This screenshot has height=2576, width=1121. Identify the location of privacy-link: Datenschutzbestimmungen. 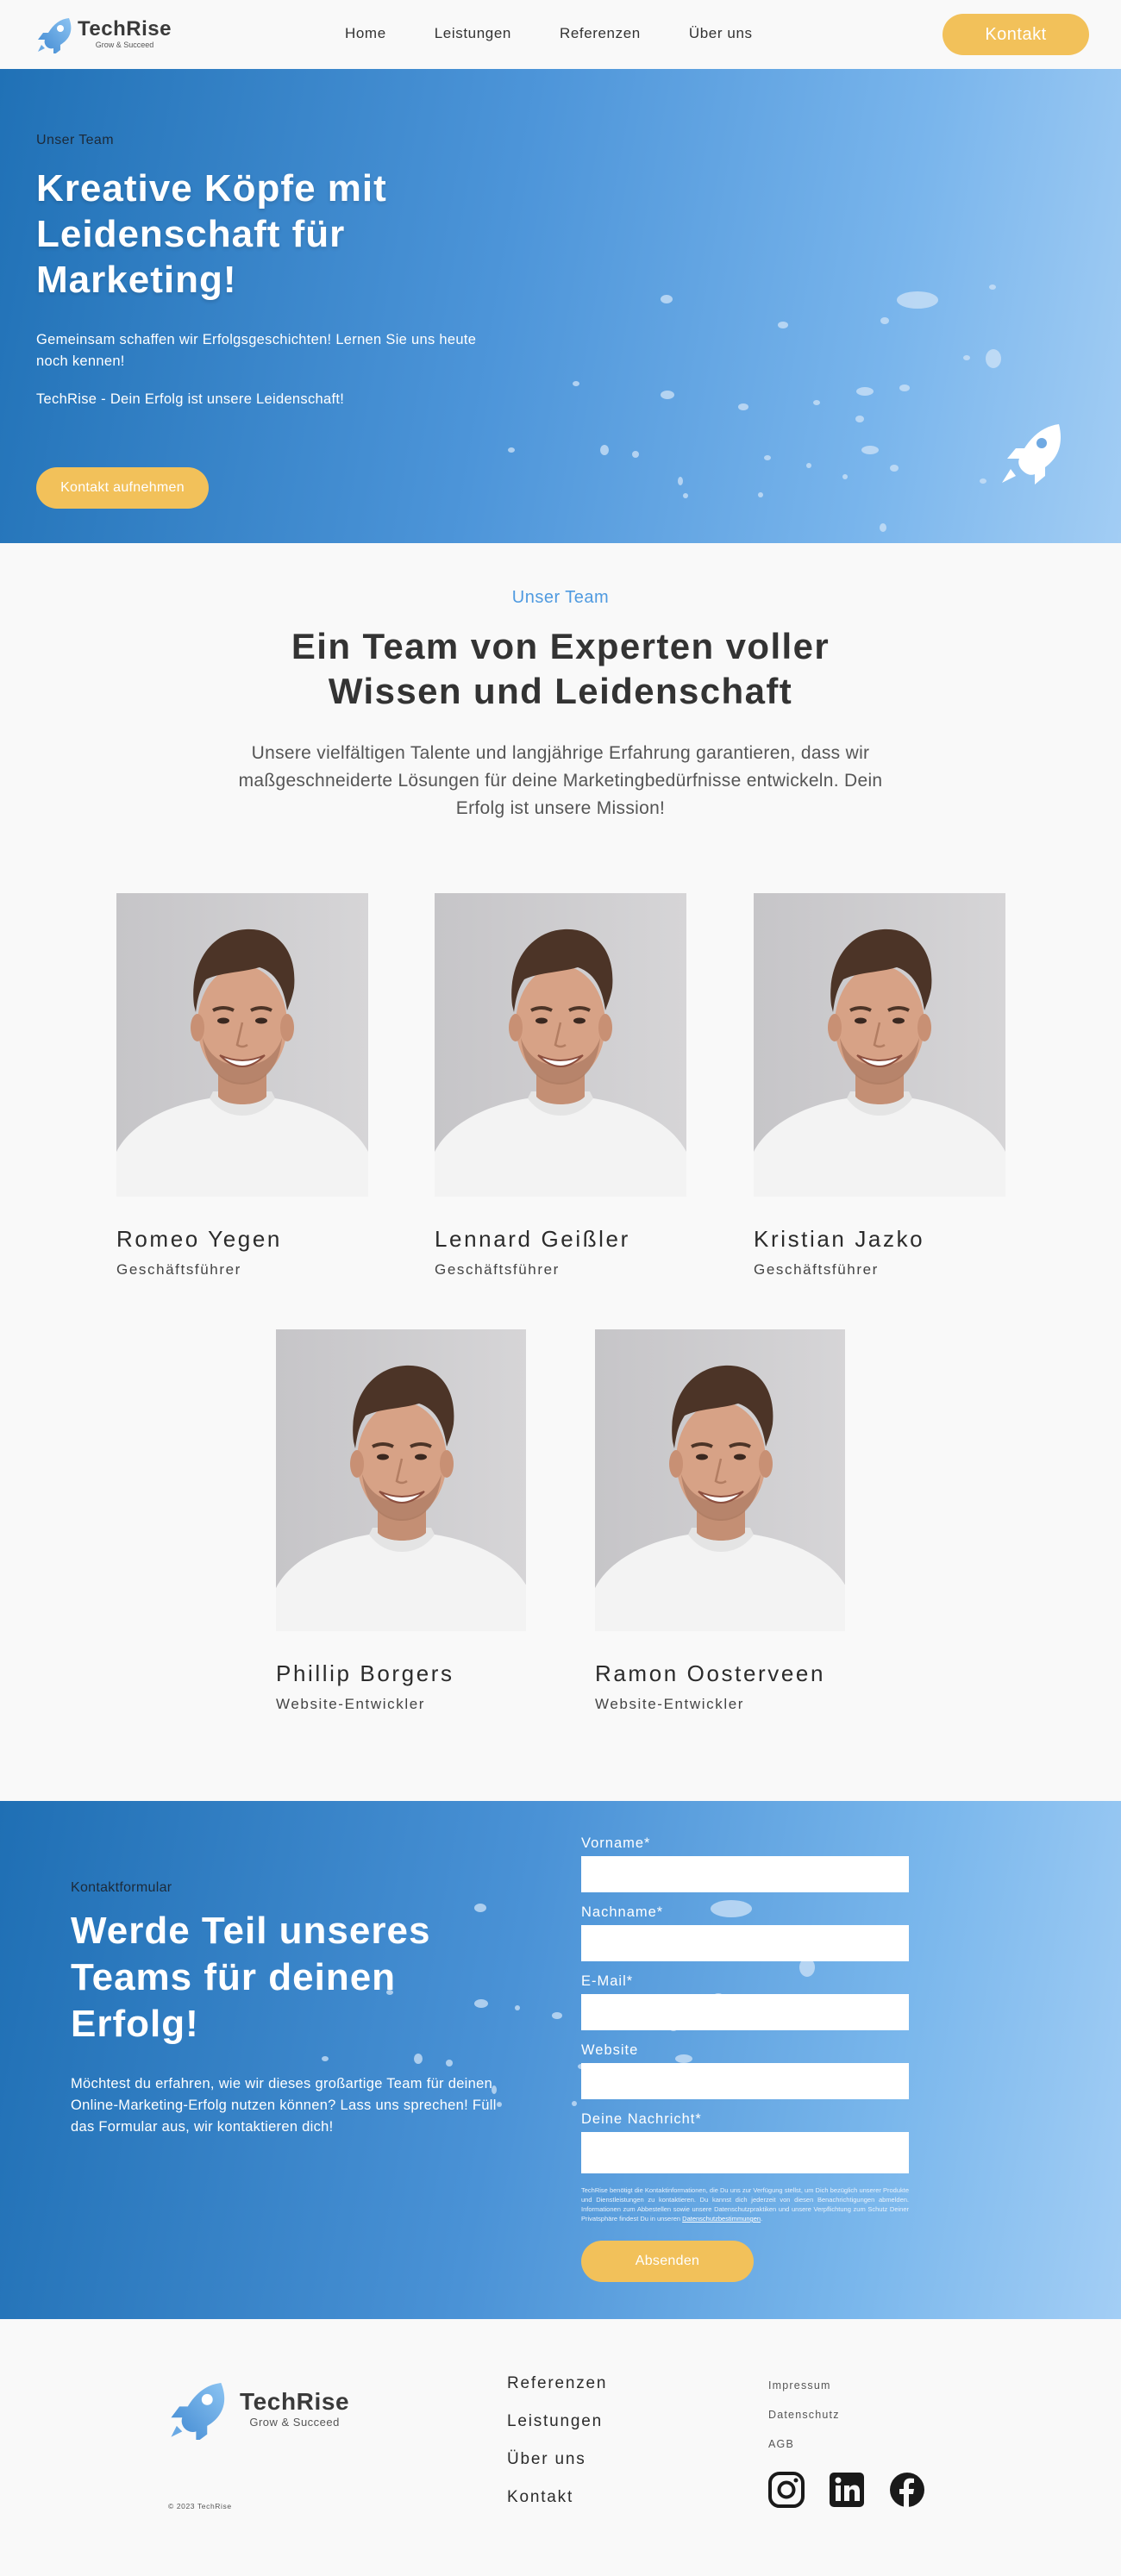
(721, 2219).